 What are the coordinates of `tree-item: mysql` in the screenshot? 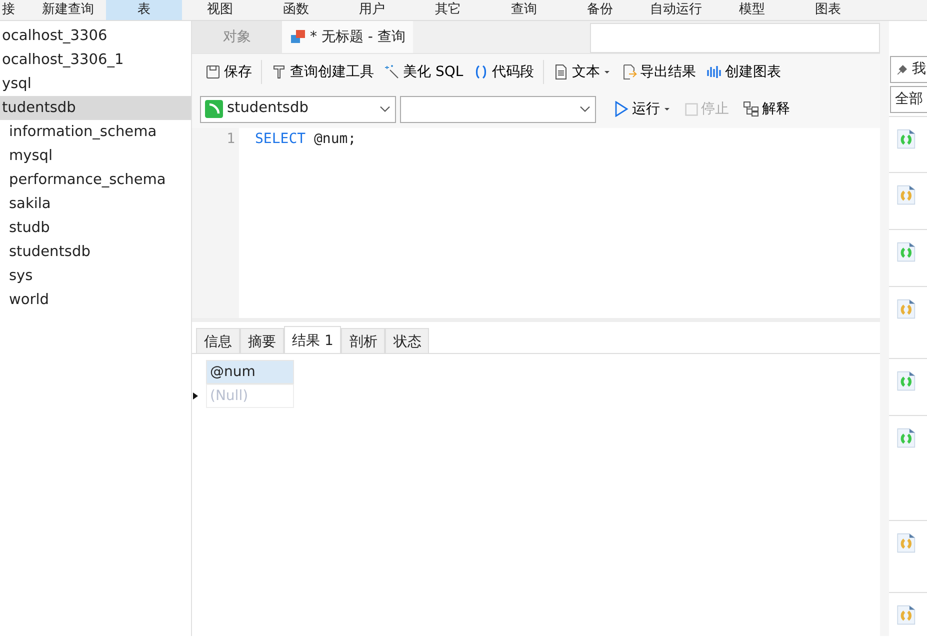 It's located at (95, 156).